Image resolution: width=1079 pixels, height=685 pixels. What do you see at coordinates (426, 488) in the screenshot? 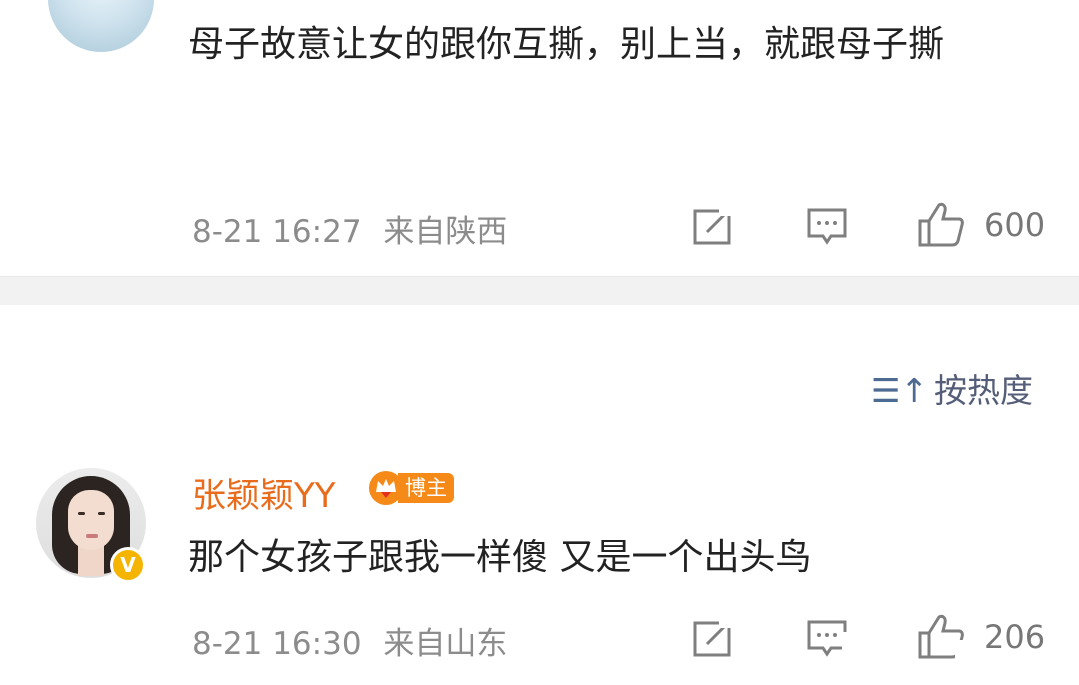
I see `badge-label: 博主` at bounding box center [426, 488].